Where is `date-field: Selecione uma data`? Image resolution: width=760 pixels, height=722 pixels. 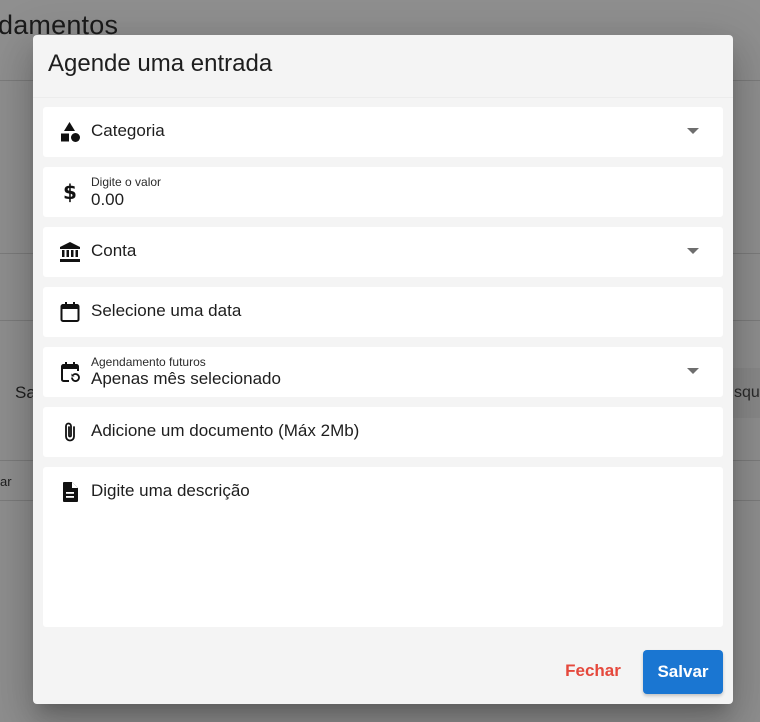
date-field: Selecione uma data is located at coordinates (383, 312).